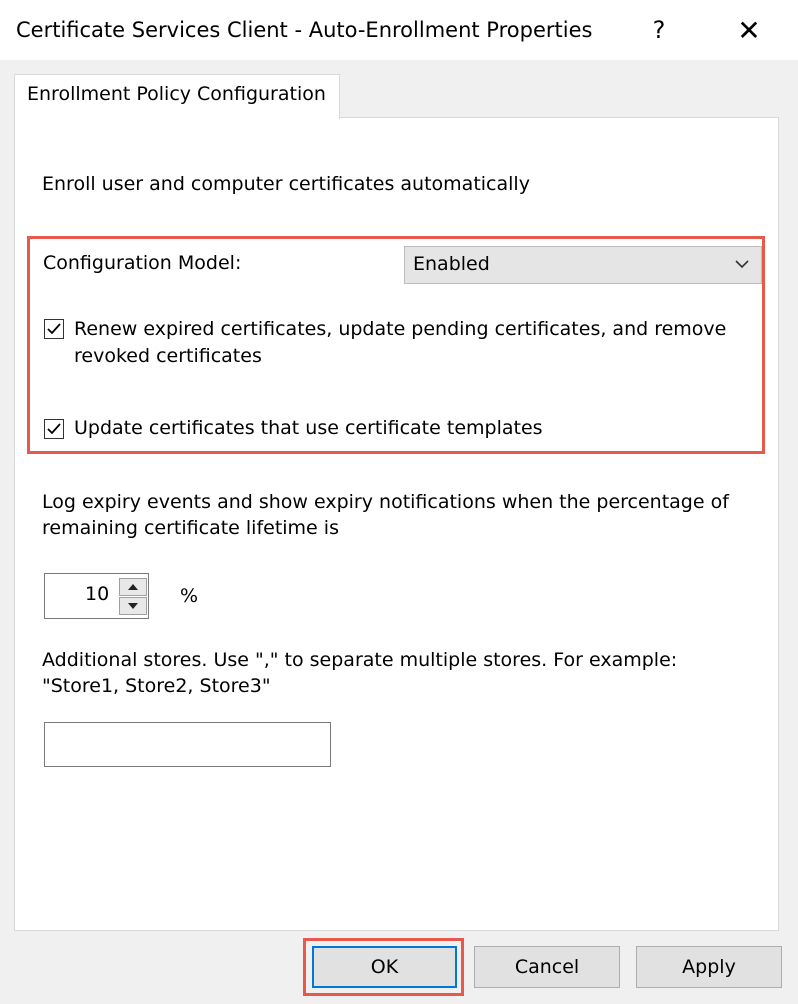 The height and width of the screenshot is (1004, 798). I want to click on additional-stores-input, so click(187, 744).